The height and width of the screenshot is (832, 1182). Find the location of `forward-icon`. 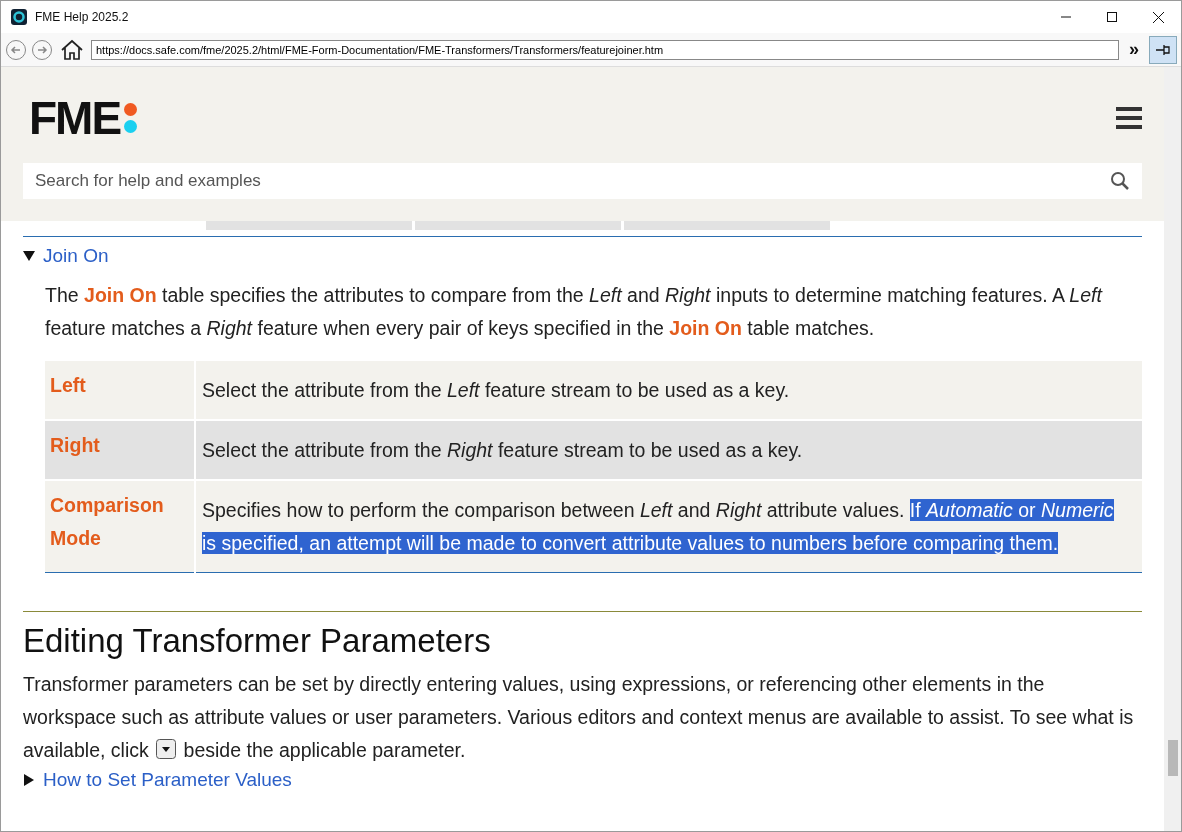

forward-icon is located at coordinates (42, 49).